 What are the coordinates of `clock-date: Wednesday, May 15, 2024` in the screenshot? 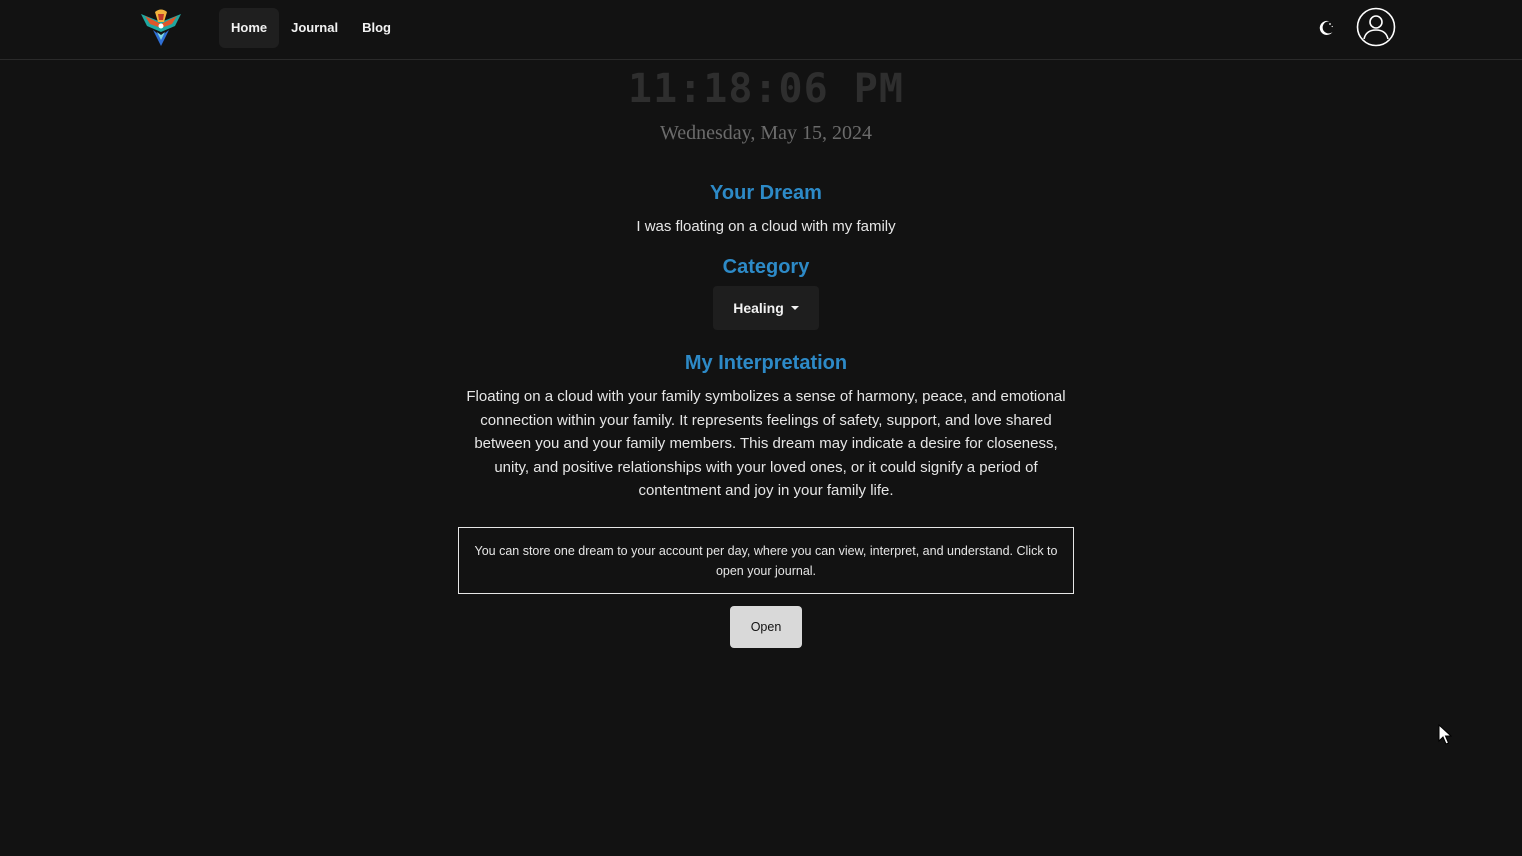 It's located at (766, 133).